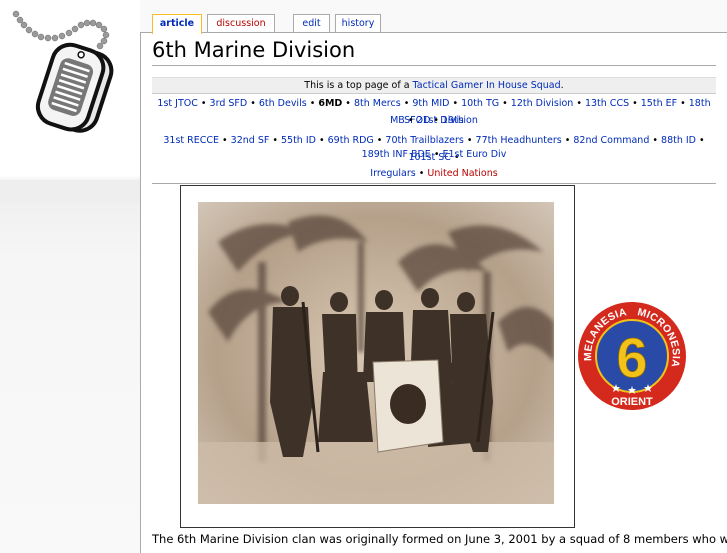 This screenshot has height=553, width=727. Describe the element at coordinates (519, 140) in the screenshot. I see `navbox-link: 77th Headhunters` at that location.